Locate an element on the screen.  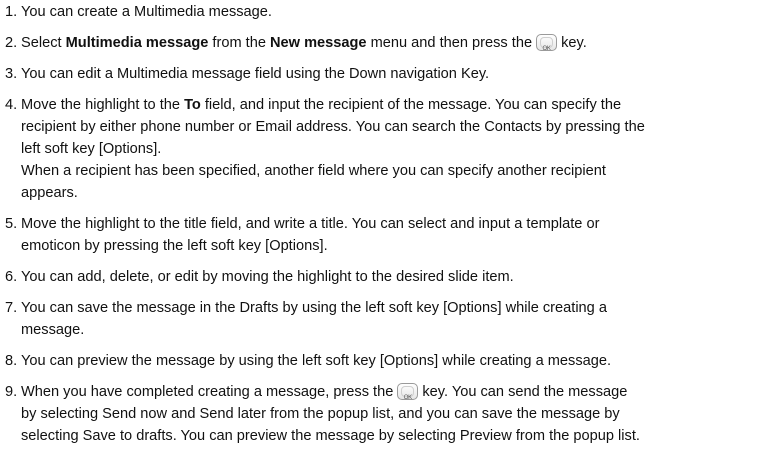
step-number: 5. is located at coordinates (11, 224).